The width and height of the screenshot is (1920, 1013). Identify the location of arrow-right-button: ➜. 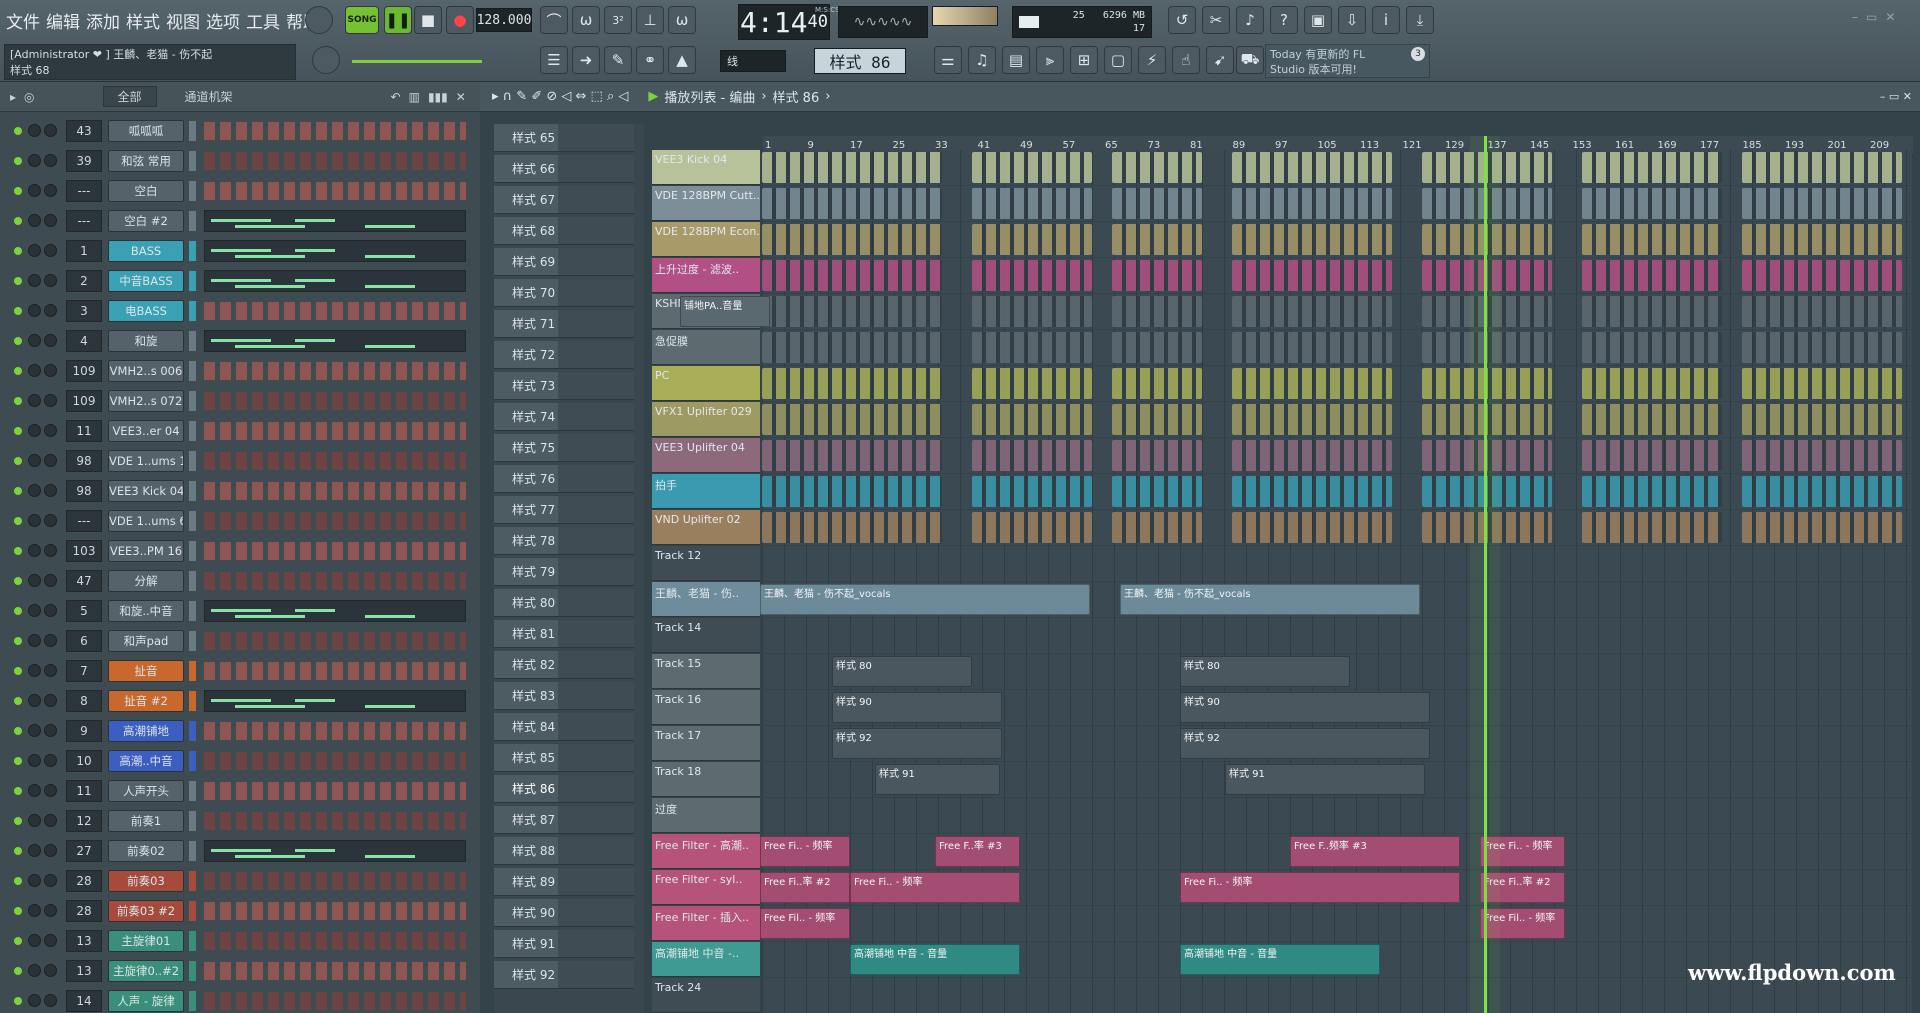
(586, 60).